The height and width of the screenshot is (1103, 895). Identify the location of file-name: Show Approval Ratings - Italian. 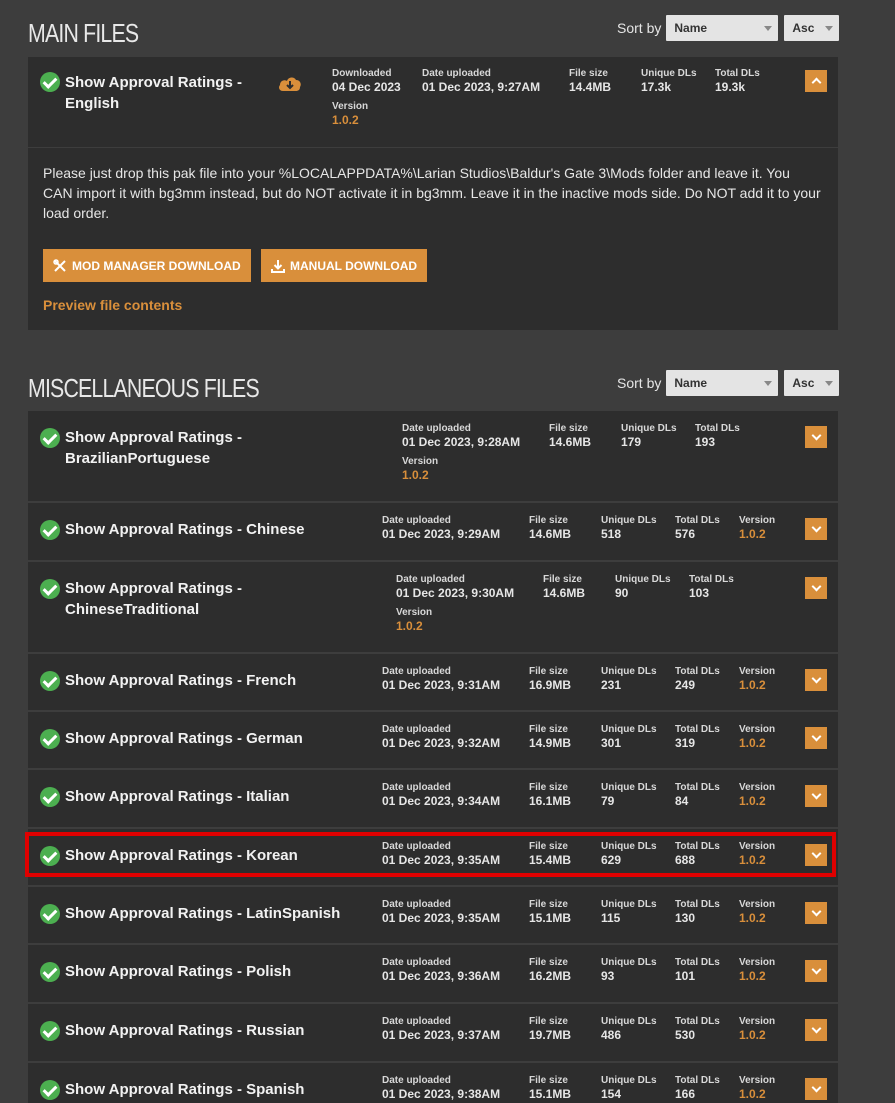
(177, 796).